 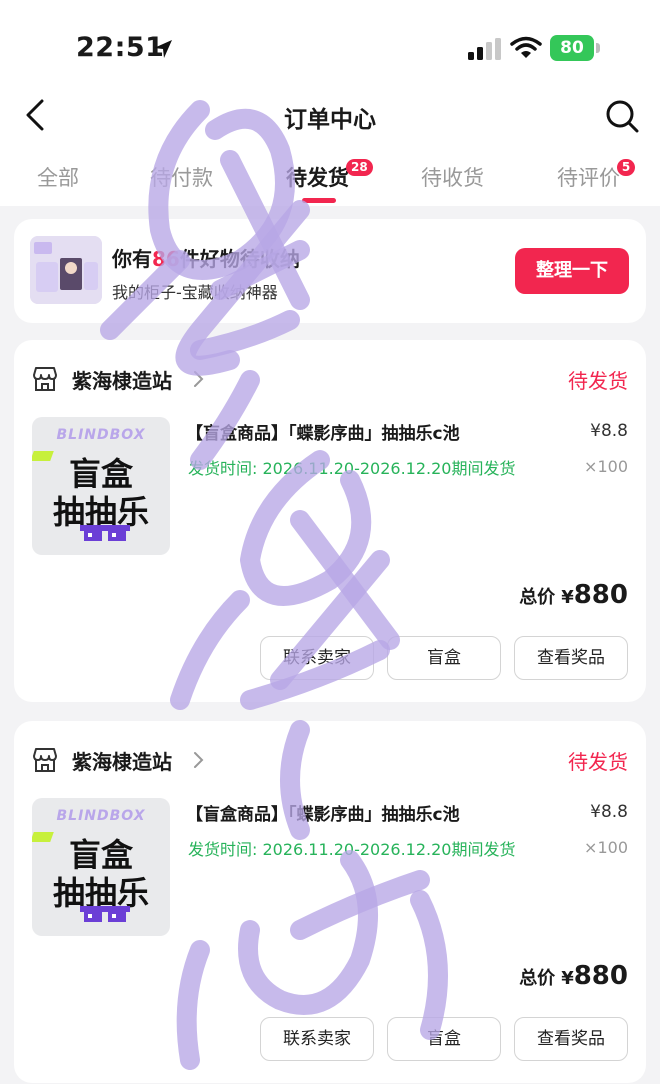 I want to click on promo-subtitle: 我的柜子-宝藏收纳神器, so click(x=195, y=292).